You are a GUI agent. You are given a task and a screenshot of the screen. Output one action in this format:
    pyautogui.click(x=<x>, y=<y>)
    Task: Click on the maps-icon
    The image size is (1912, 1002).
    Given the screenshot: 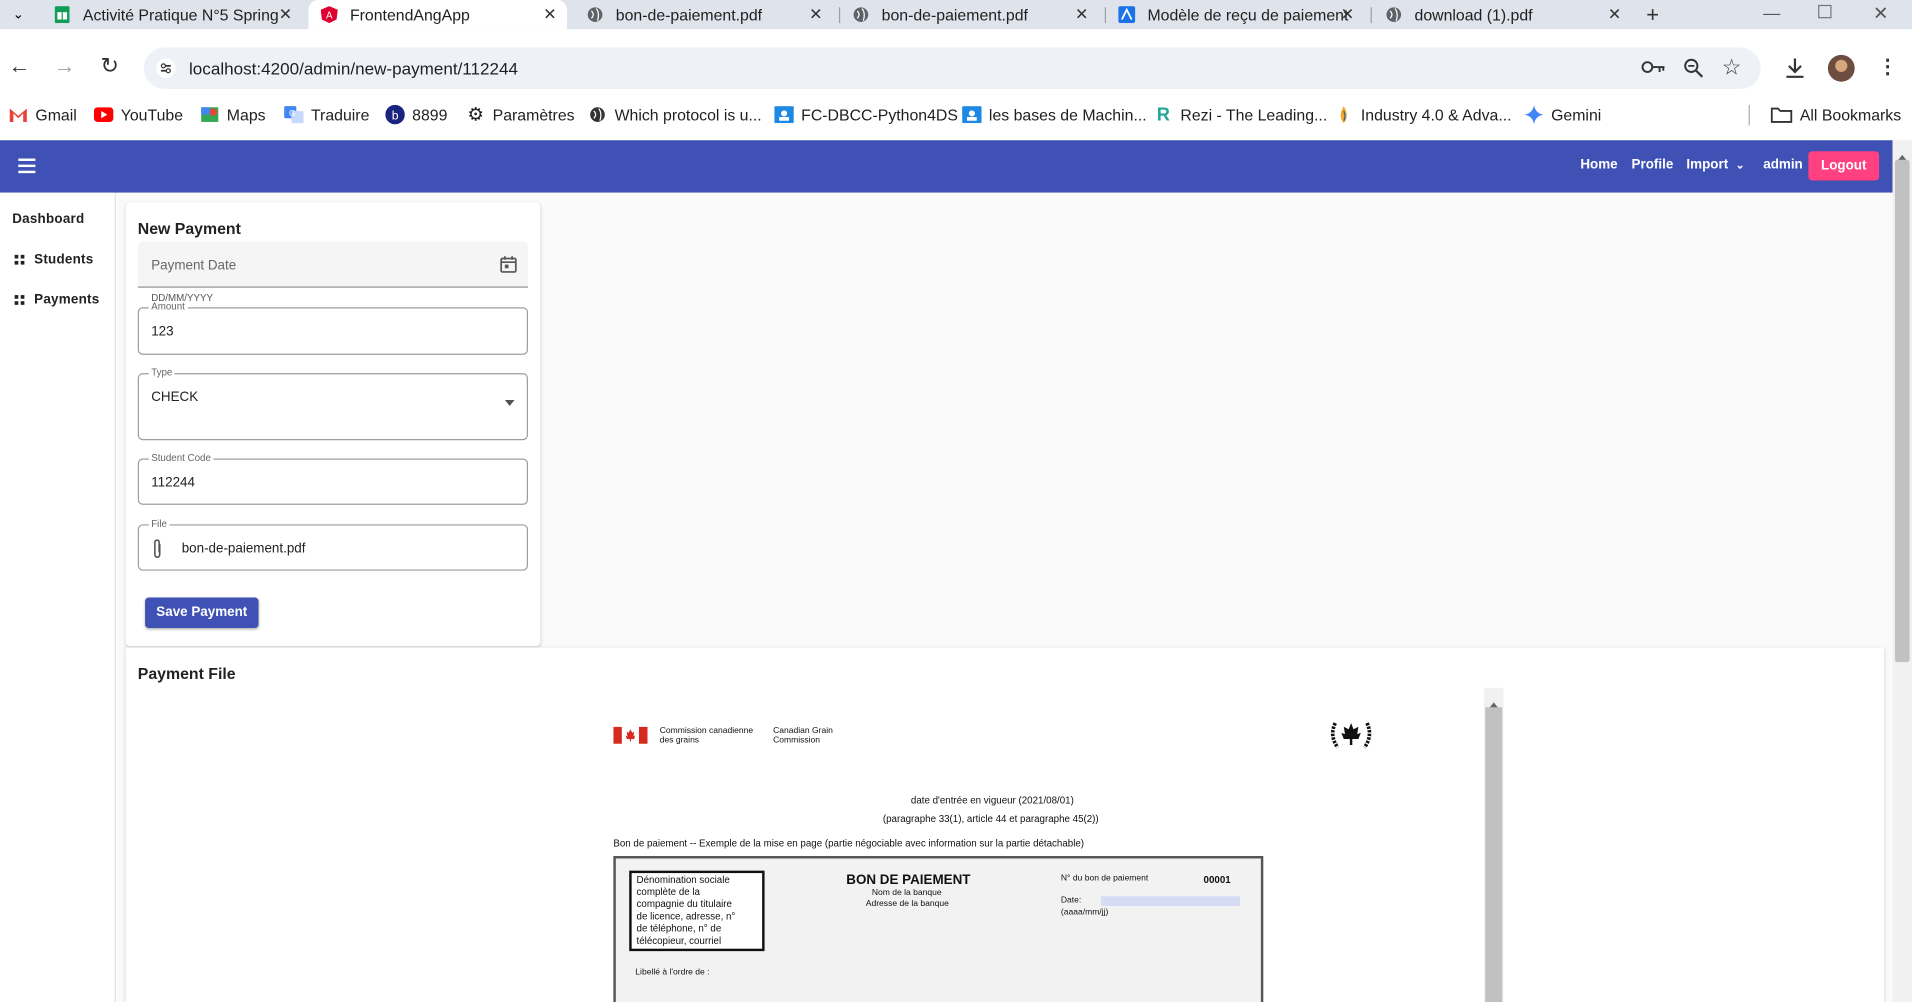 What is the action you would take?
    pyautogui.click(x=210, y=114)
    